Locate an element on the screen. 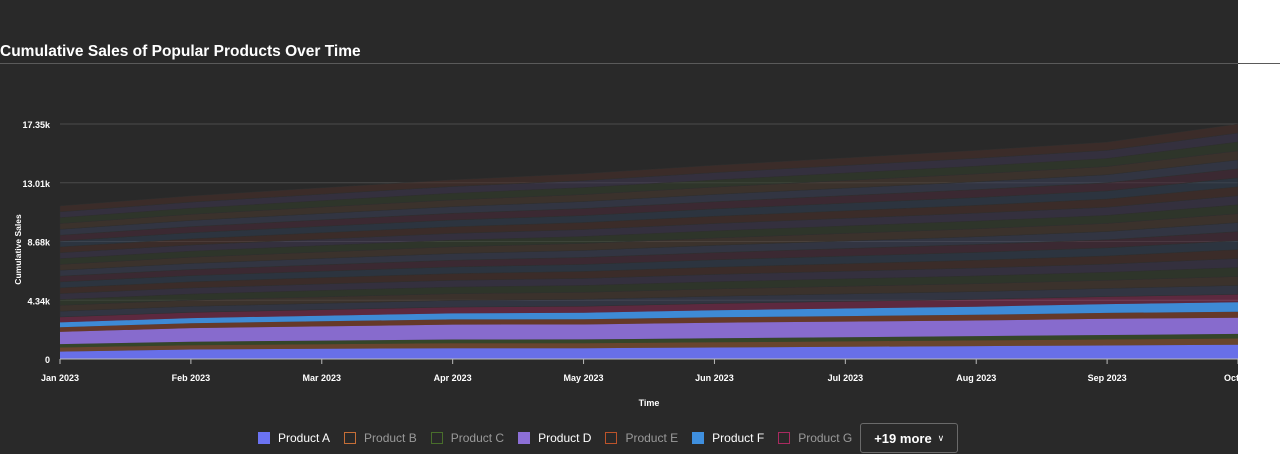 The height and width of the screenshot is (454, 1280). legend-label: Product G is located at coordinates (825, 438).